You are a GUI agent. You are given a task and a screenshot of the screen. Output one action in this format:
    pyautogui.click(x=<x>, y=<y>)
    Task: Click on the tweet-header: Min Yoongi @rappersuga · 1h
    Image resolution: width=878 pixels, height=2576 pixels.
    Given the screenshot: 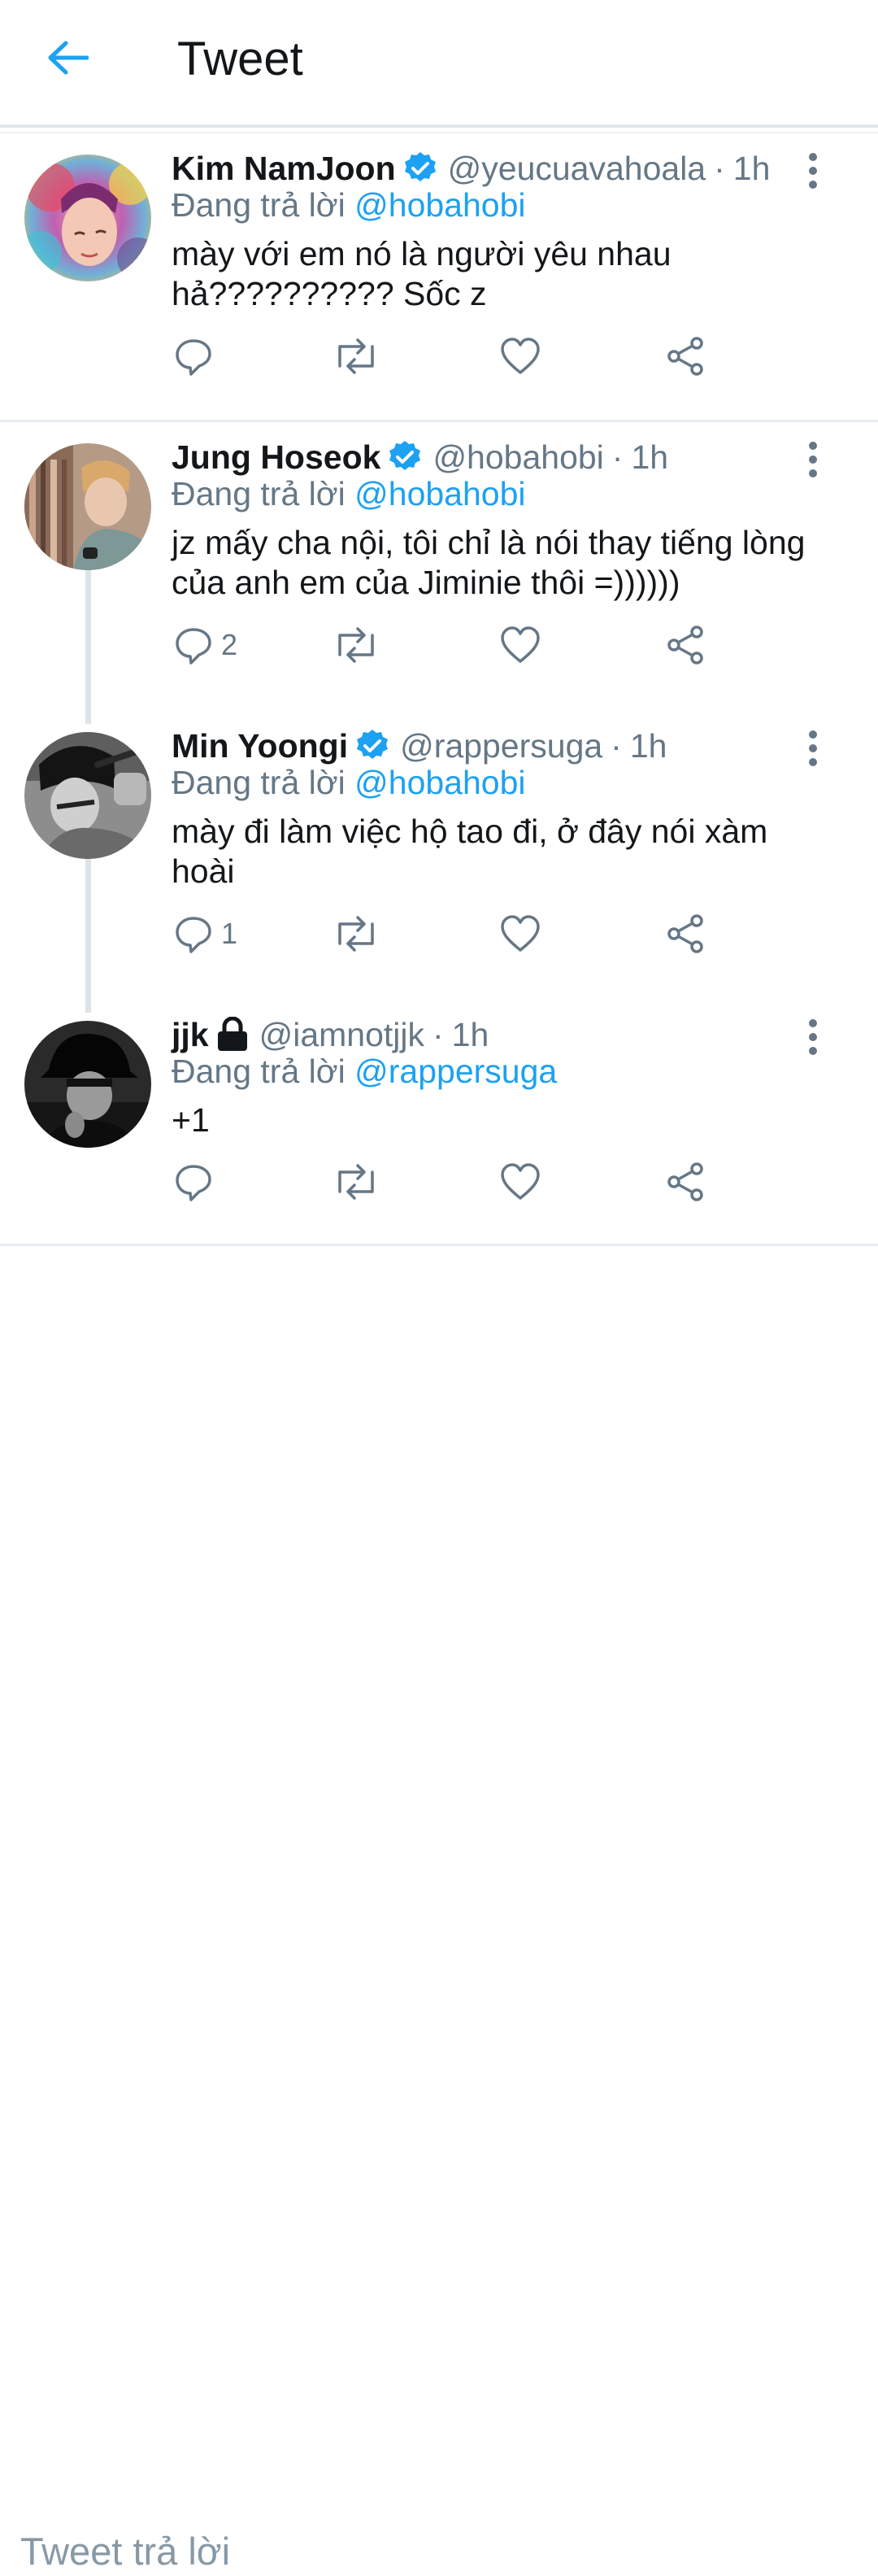 What is the action you would take?
    pyautogui.click(x=420, y=746)
    